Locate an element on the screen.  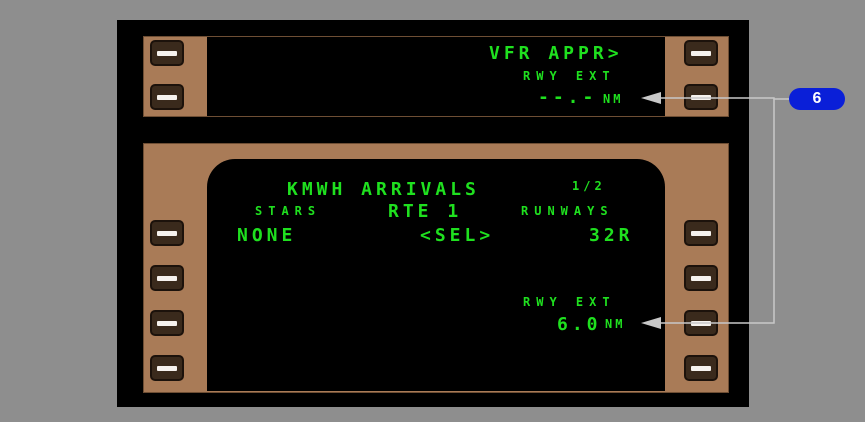
callout-lines is located at coordinates (715, 210).